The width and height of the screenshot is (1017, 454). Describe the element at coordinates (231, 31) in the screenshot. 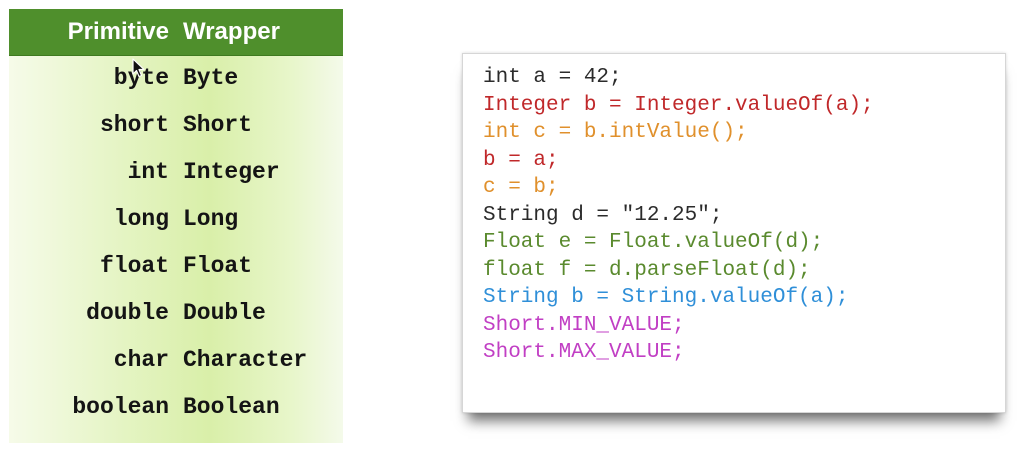

I see `header-wrapper: Wrapper` at that location.